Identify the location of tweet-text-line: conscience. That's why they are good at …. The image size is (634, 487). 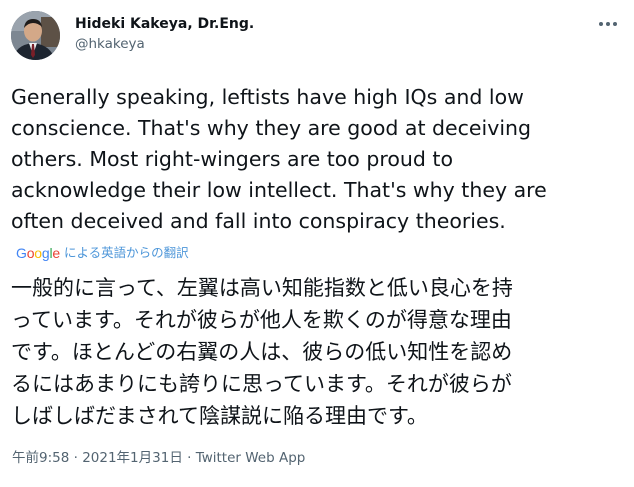
(271, 128).